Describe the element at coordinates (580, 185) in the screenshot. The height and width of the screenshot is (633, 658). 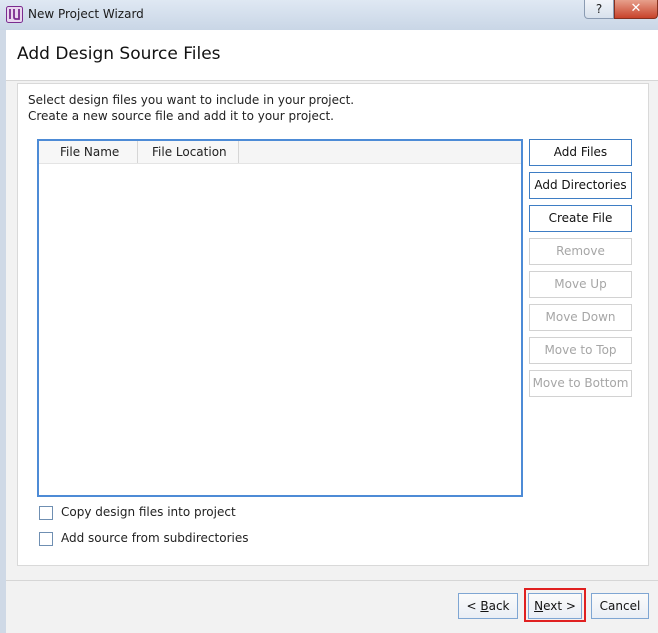
I see `add-directories-button: Add Directories` at that location.